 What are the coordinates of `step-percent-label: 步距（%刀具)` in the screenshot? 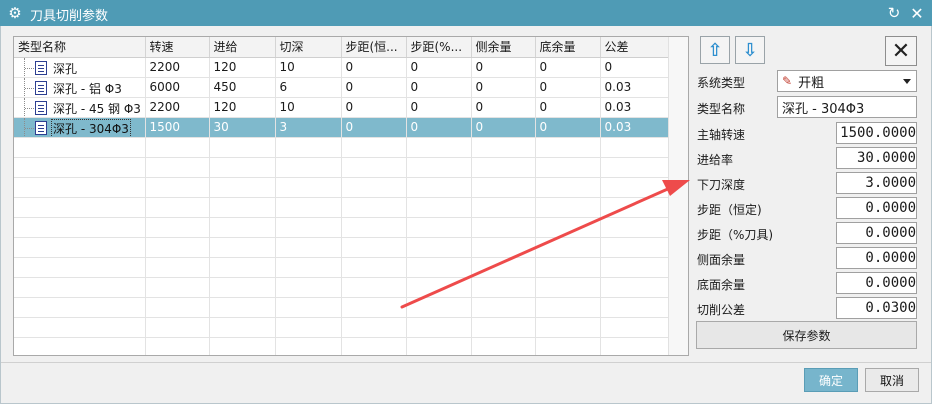 It's located at (735, 235).